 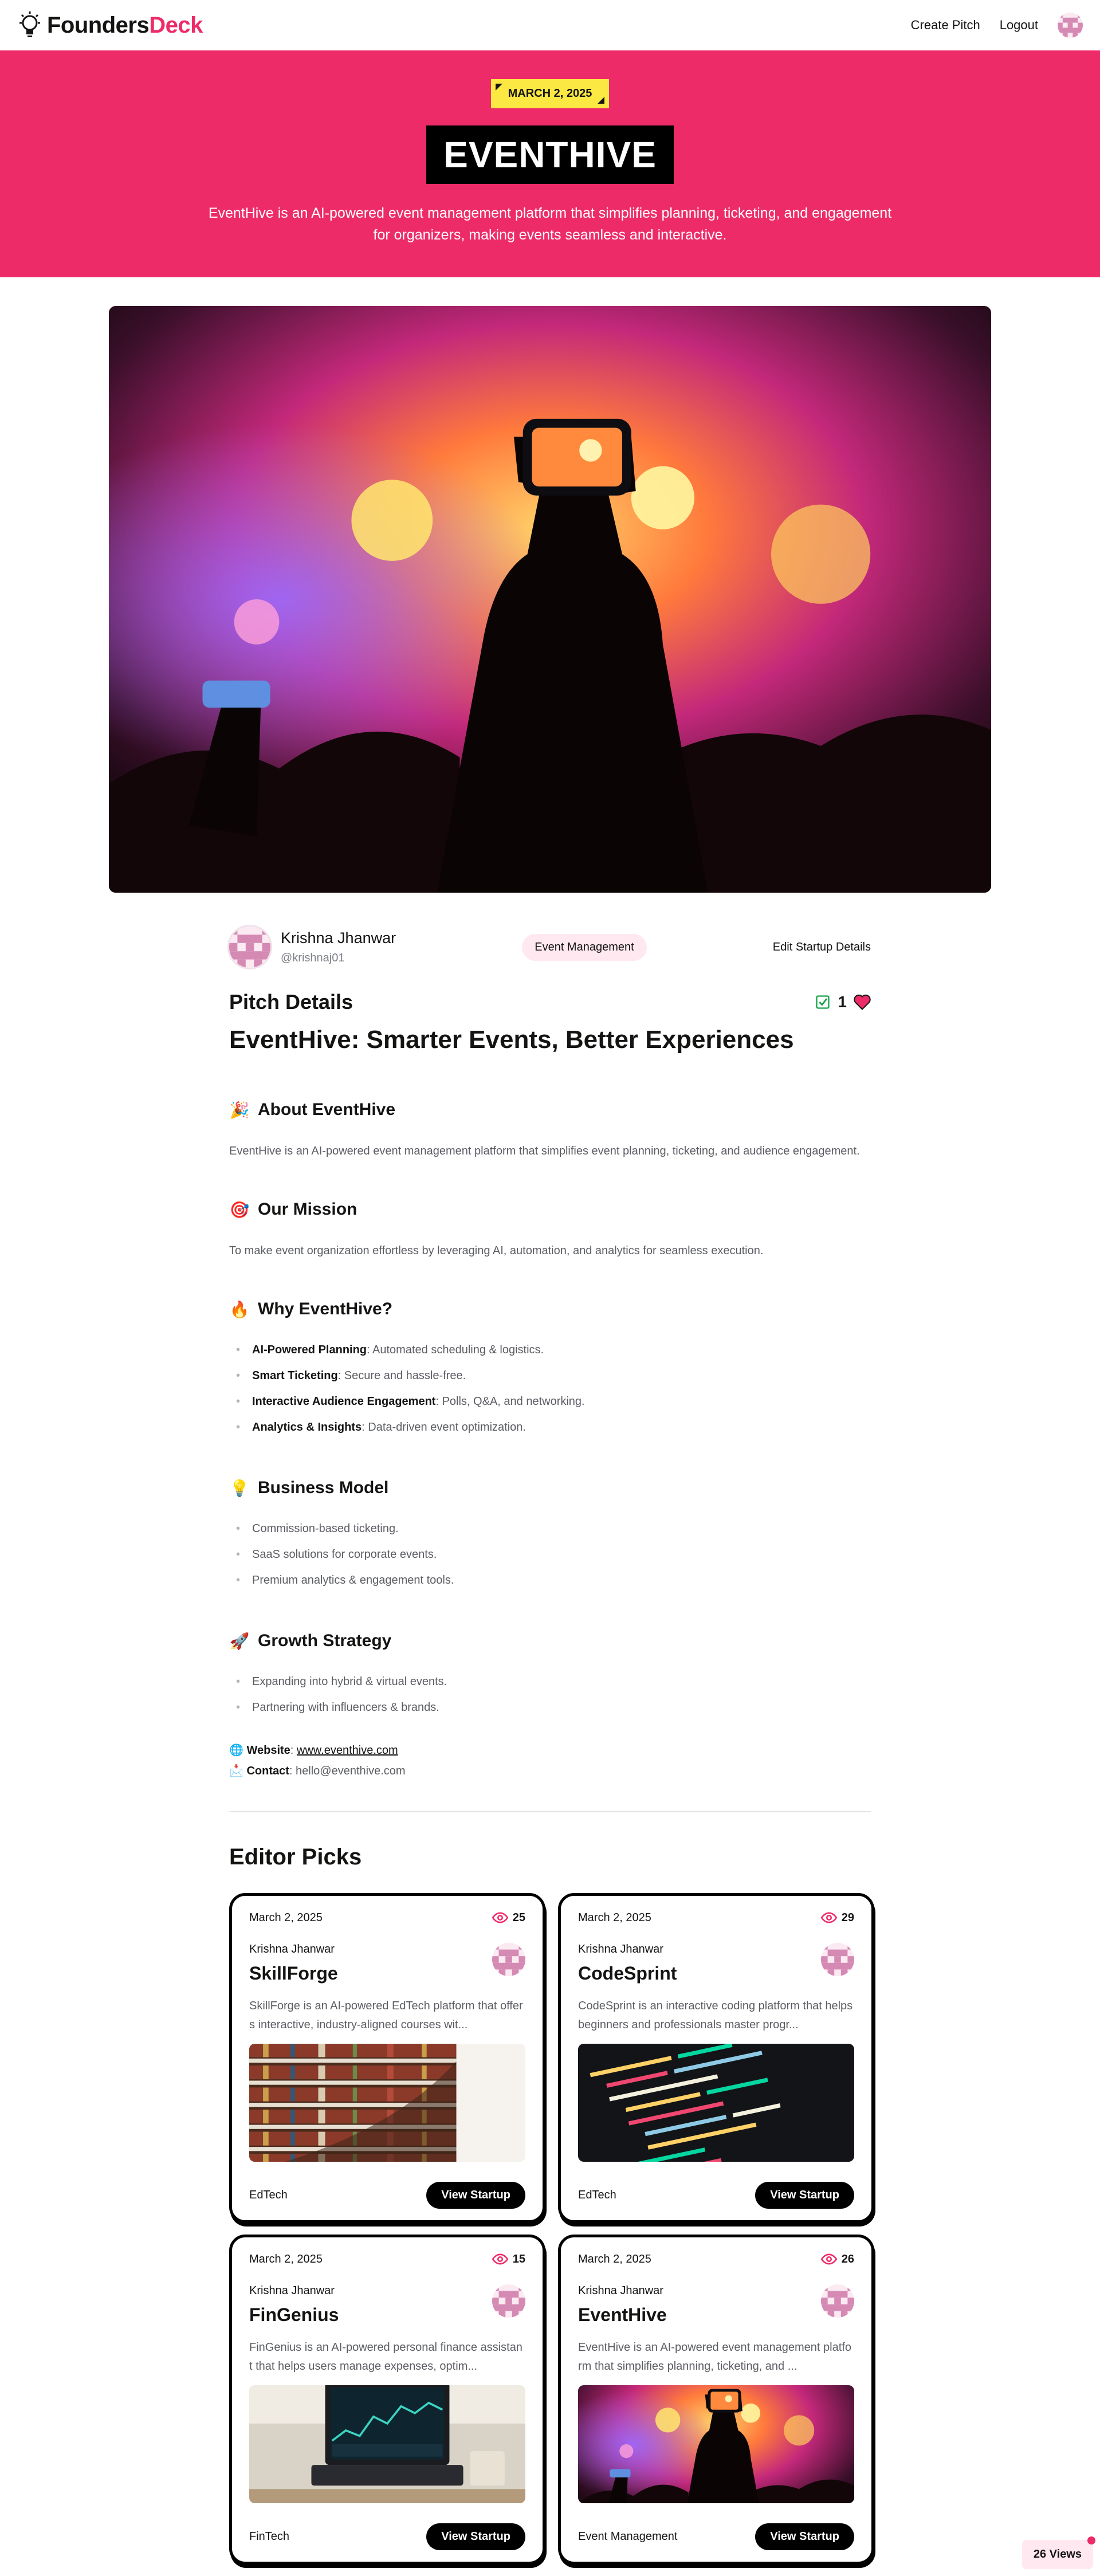 I want to click on list-item: Expanding into hybrid & virtual events., so click(x=550, y=1682).